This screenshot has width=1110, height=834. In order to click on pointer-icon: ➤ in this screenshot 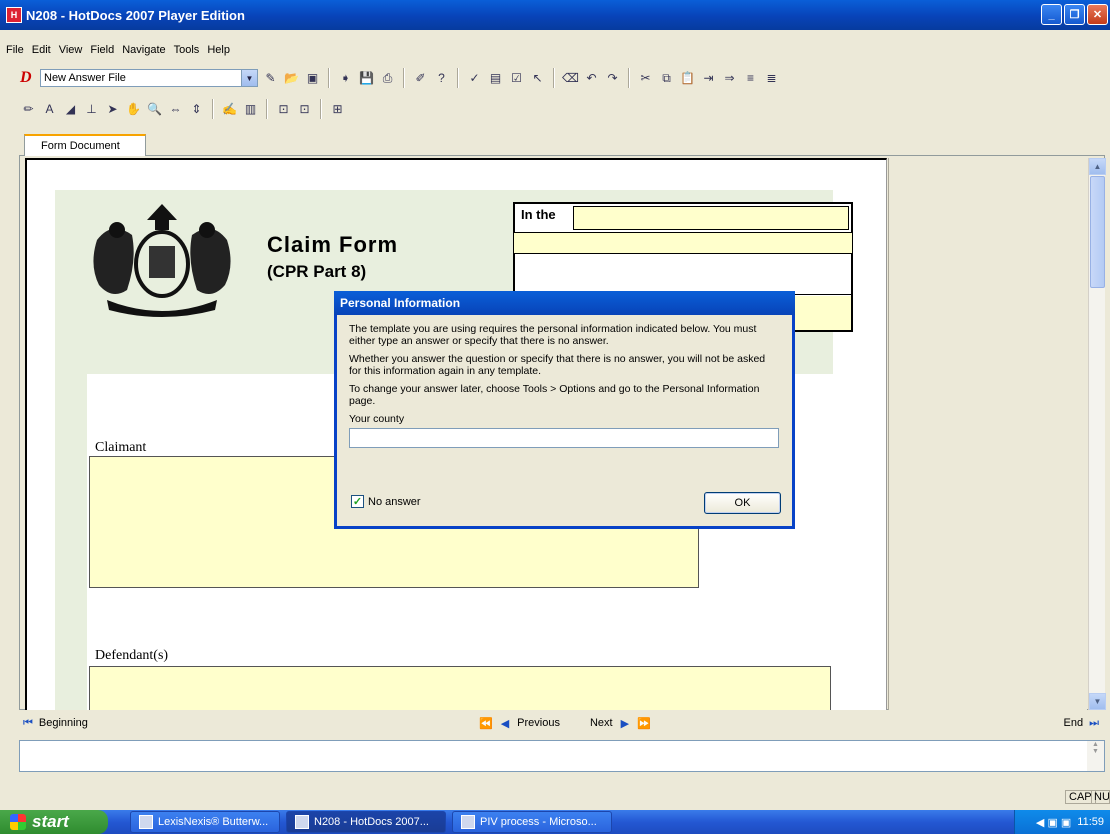, I will do `click(112, 109)`.